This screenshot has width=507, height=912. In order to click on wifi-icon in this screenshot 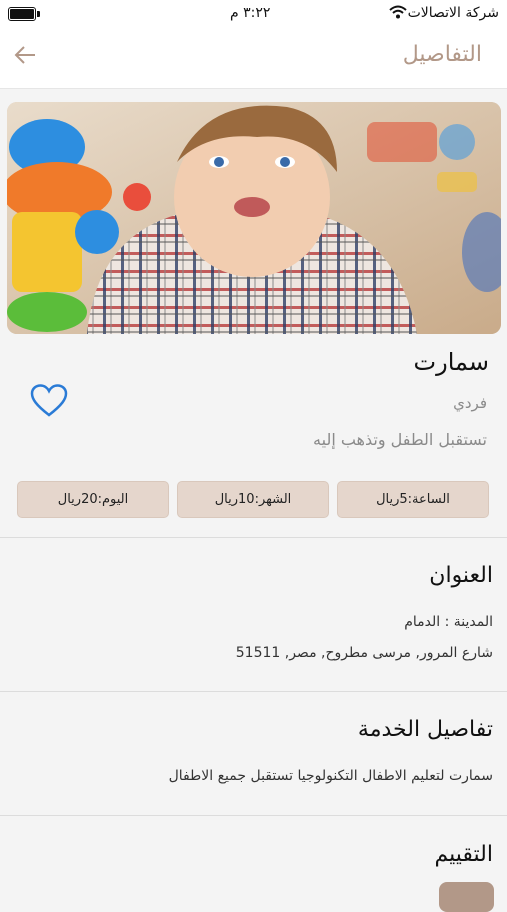, I will do `click(398, 13)`.